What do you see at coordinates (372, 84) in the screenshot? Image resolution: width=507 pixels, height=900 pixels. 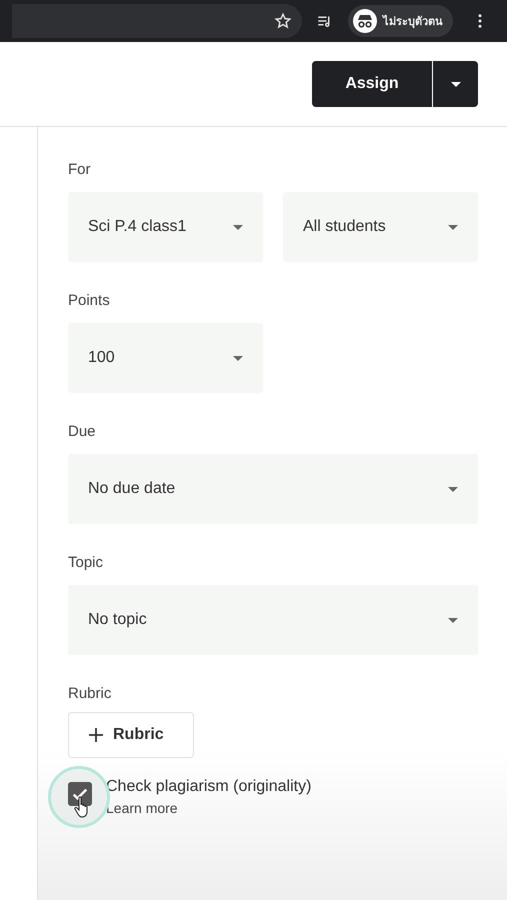 I see `assign-button: Assign` at bounding box center [372, 84].